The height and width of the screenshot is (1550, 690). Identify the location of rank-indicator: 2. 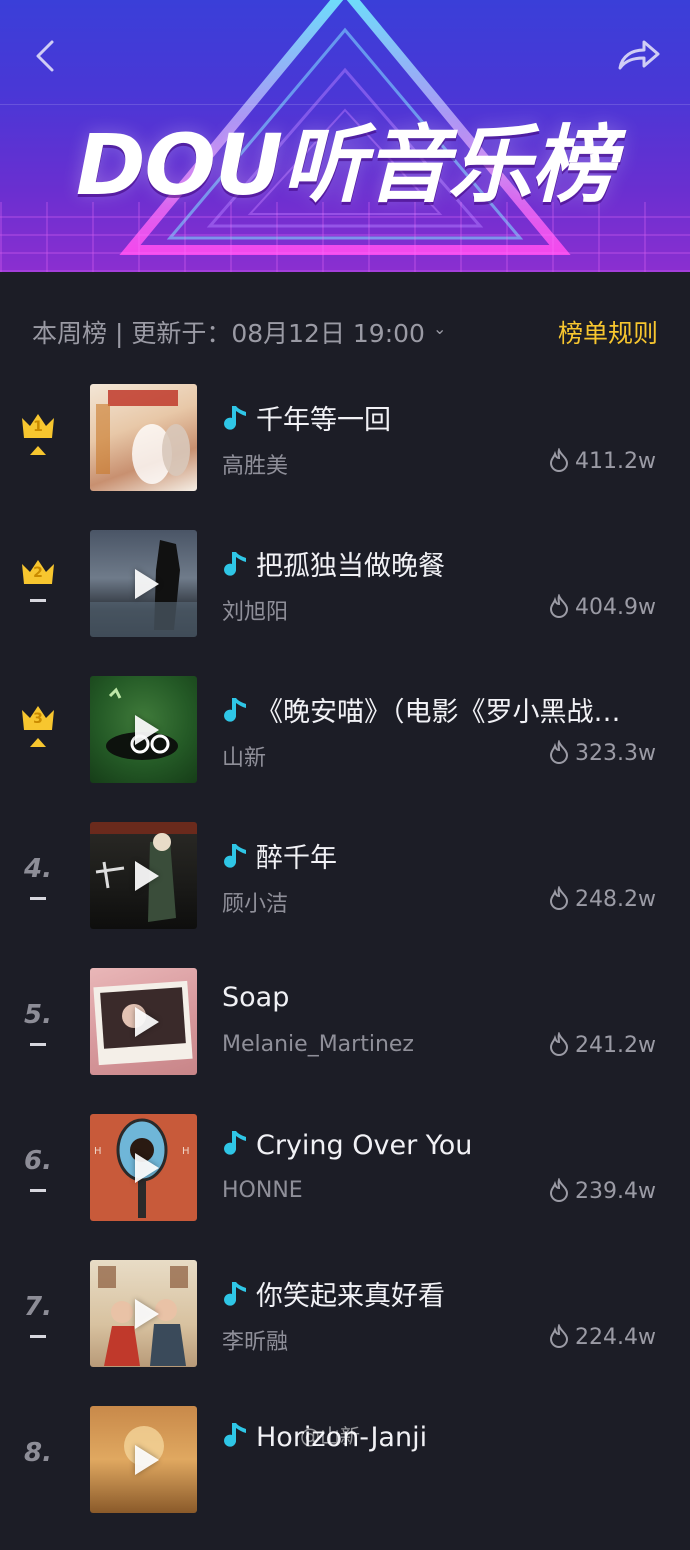
(38, 586).